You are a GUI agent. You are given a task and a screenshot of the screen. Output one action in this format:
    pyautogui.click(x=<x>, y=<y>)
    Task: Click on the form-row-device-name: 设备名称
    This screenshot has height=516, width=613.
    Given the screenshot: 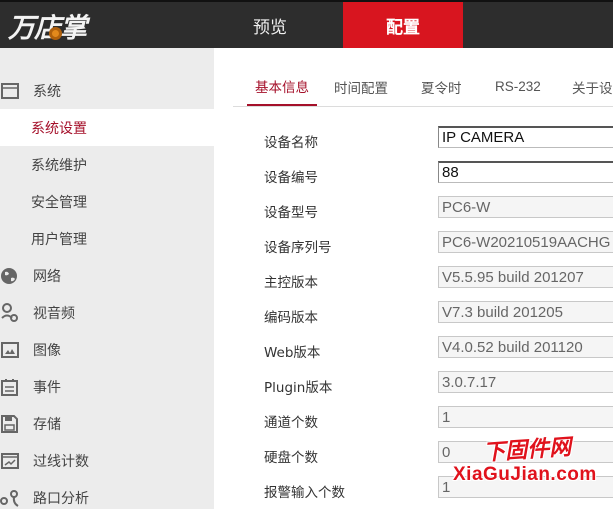 What is the action you would take?
    pyautogui.click(x=413, y=141)
    